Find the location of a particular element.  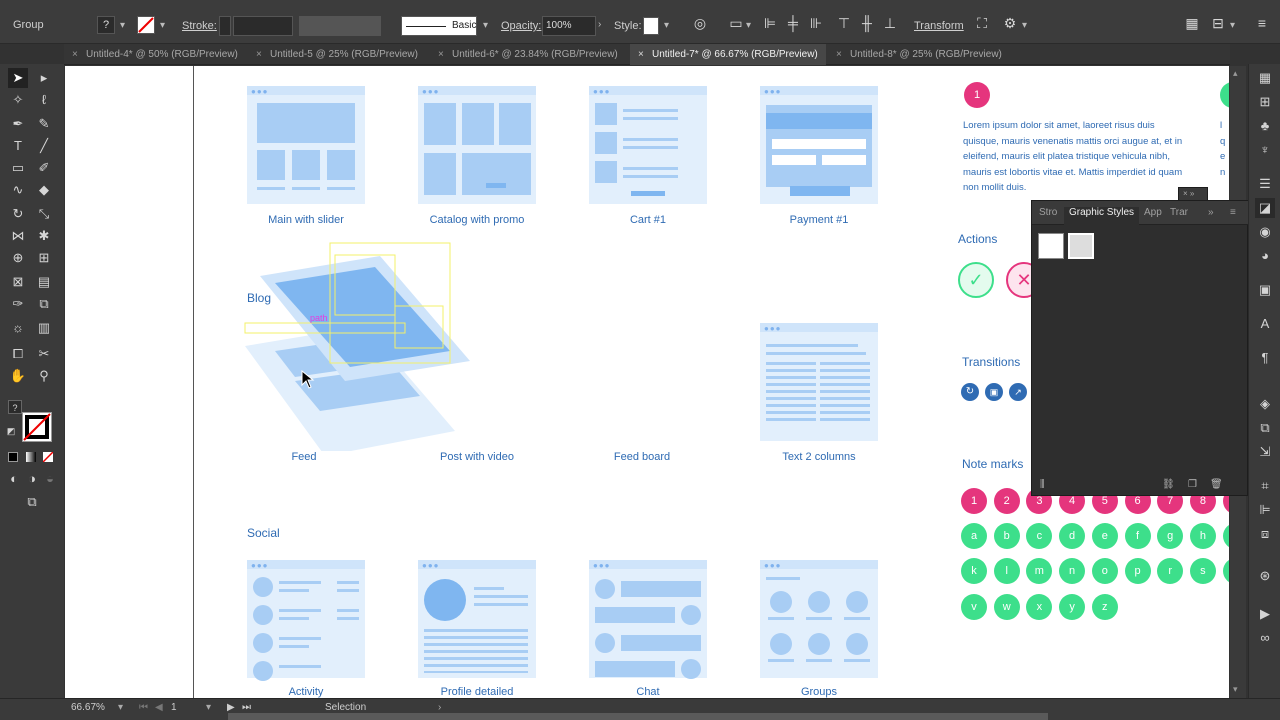

arrange-documents-icon: ⊟ is located at coordinates (1218, 23).